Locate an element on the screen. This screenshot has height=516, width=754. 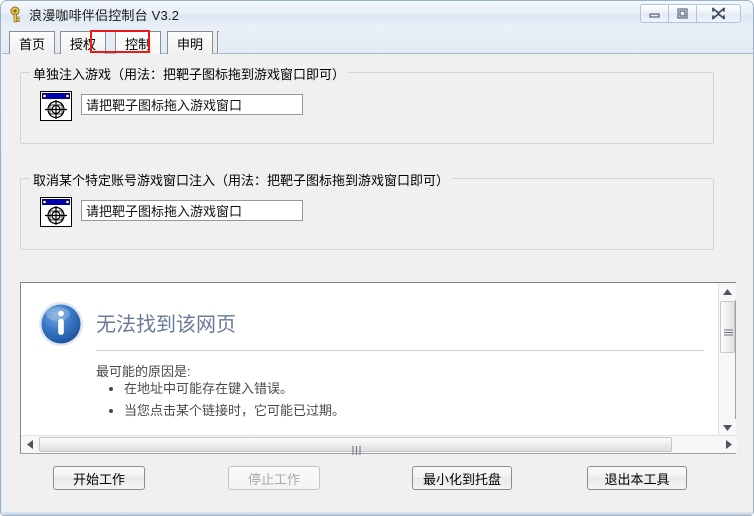
exit-tool-button: 退出本工具 is located at coordinates (637, 478).